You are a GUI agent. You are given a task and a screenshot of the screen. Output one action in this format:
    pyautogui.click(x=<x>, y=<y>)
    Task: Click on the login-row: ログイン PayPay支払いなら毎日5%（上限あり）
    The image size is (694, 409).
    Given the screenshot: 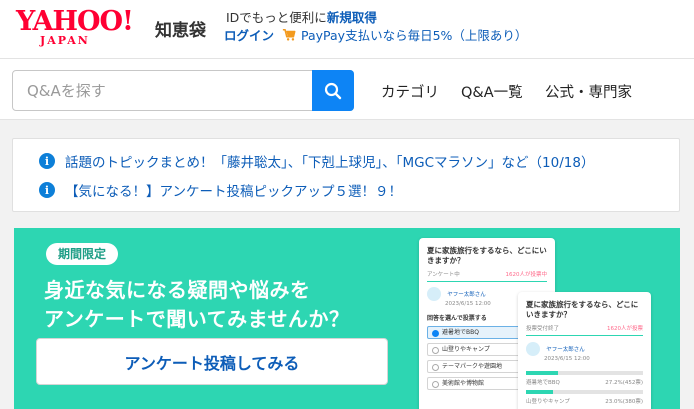 What is the action you would take?
    pyautogui.click(x=375, y=34)
    